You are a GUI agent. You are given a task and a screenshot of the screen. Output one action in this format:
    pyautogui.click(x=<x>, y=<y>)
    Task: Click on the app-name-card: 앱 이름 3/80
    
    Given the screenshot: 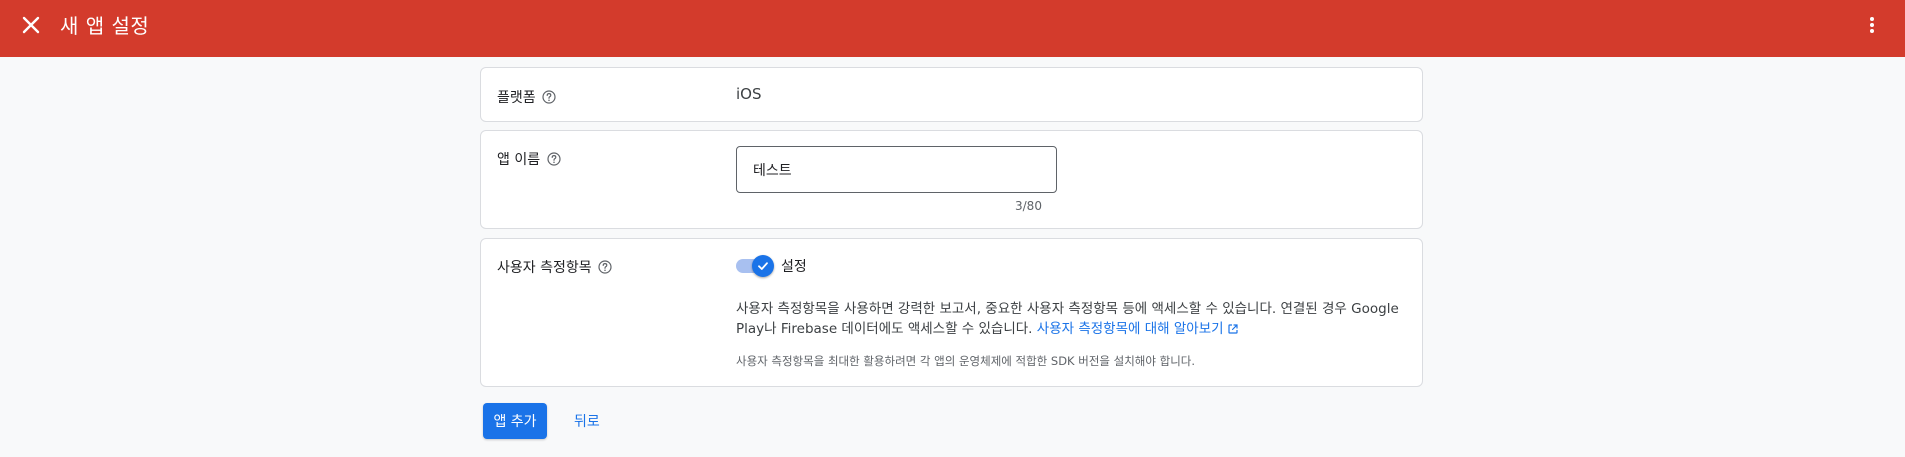 What is the action you would take?
    pyautogui.click(x=951, y=179)
    